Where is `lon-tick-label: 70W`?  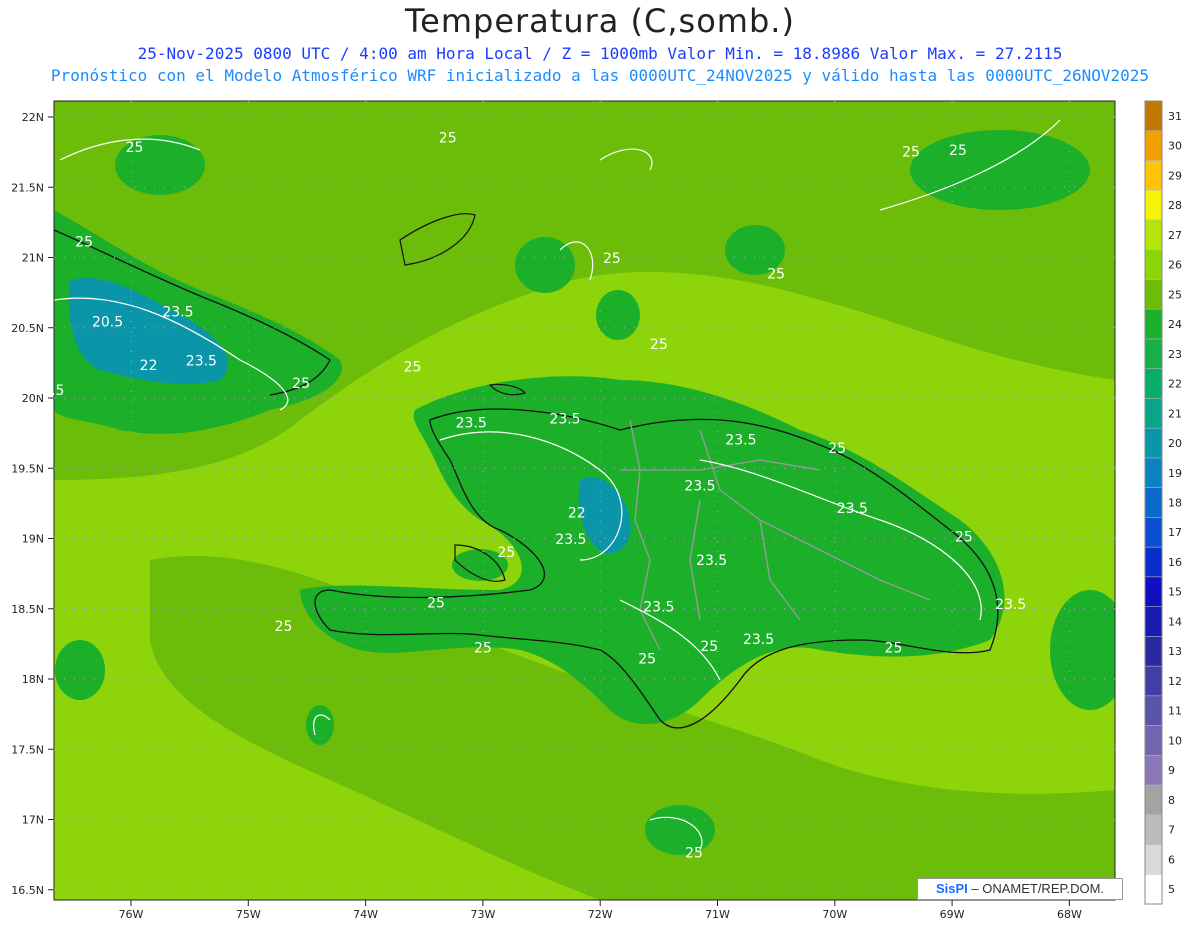 lon-tick-label: 70W is located at coordinates (834, 914).